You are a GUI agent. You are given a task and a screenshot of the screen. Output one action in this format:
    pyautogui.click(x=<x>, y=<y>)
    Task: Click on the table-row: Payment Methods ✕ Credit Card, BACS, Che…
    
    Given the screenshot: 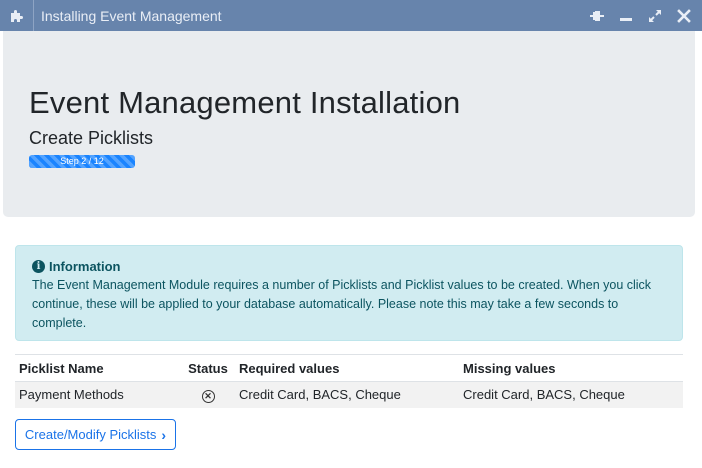 What is the action you would take?
    pyautogui.click(x=349, y=394)
    